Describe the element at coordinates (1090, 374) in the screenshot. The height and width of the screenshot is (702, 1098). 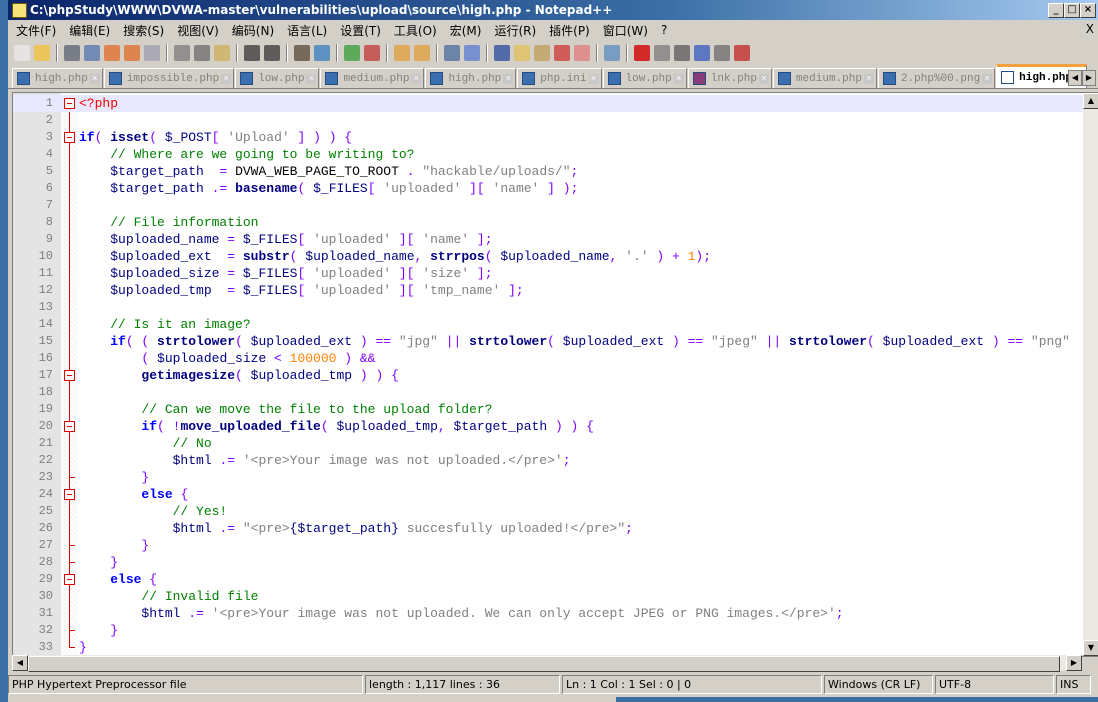
I see `vertical-scrollbar: ▲ ▼` at that location.